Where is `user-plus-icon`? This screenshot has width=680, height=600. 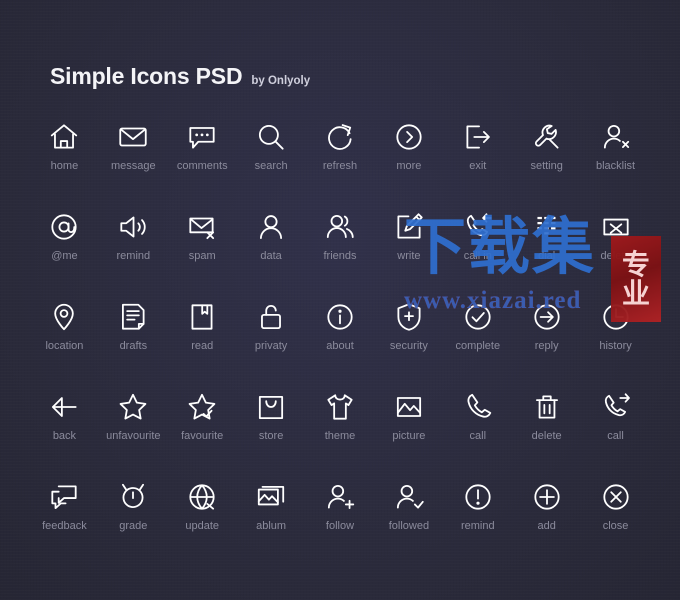
user-plus-icon is located at coordinates (340, 497).